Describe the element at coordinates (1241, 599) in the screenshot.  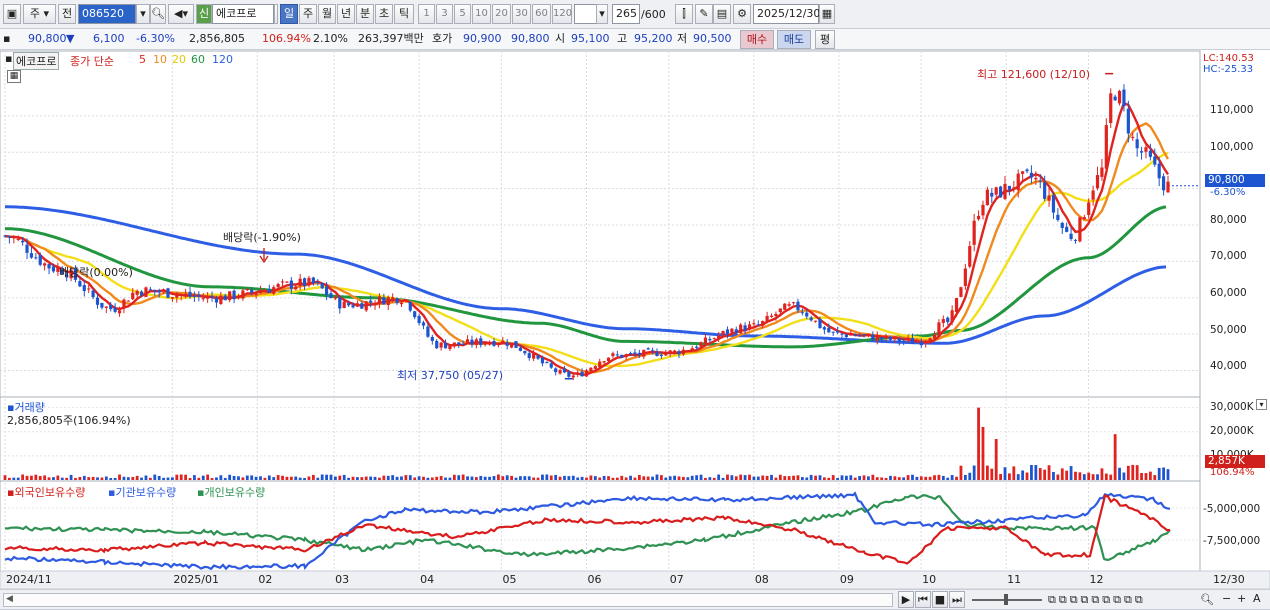
I see `zoom-in-icon: +` at that location.